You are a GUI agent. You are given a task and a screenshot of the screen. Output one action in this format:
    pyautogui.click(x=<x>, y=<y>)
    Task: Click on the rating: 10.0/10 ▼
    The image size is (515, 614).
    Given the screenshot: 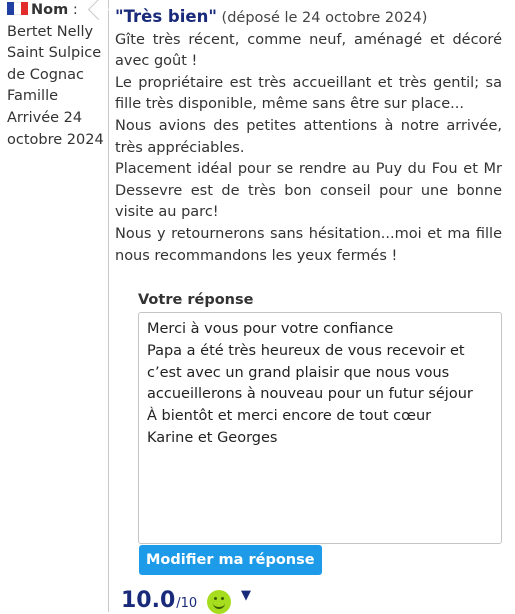 What is the action you would take?
    pyautogui.click(x=186, y=601)
    